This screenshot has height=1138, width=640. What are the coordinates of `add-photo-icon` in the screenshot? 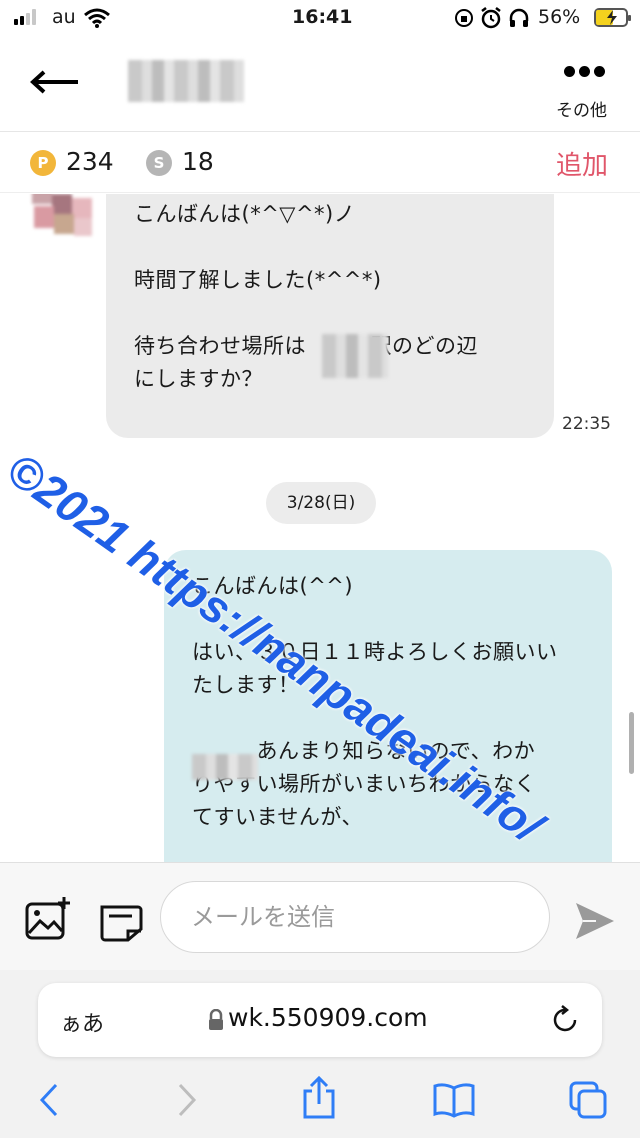 It's located at (48, 918).